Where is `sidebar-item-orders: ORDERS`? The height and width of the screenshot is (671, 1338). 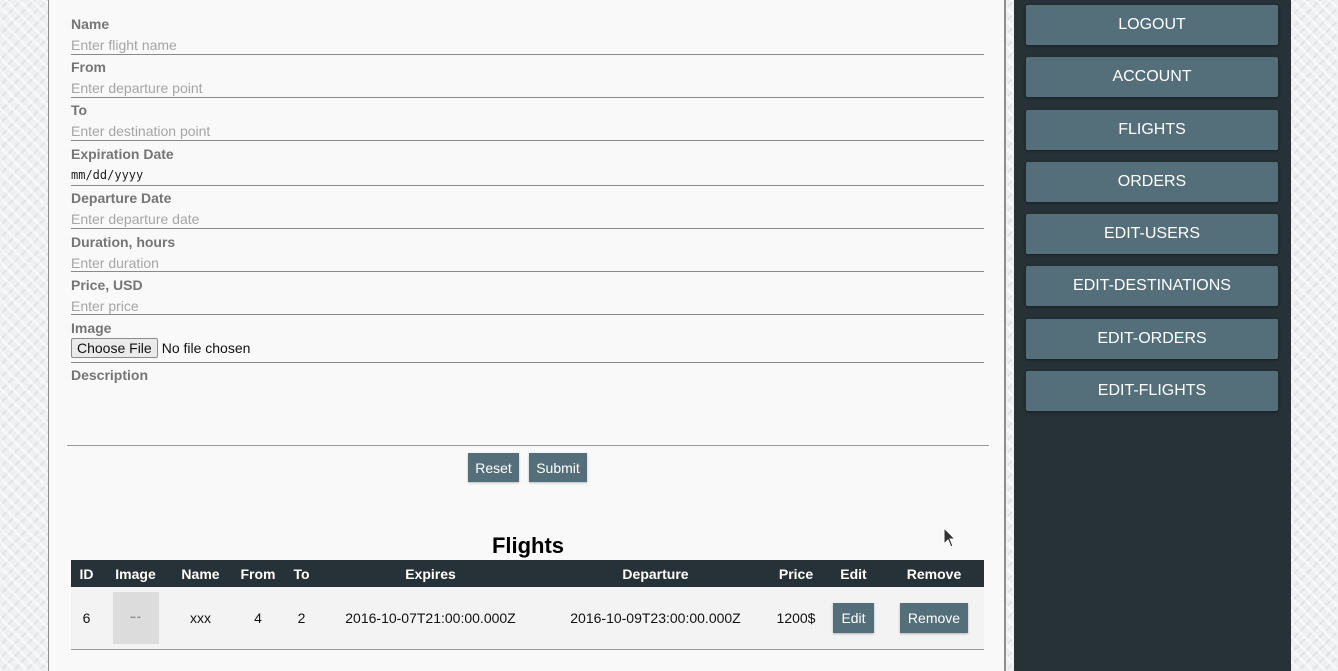
sidebar-item-orders: ORDERS is located at coordinates (1152, 182).